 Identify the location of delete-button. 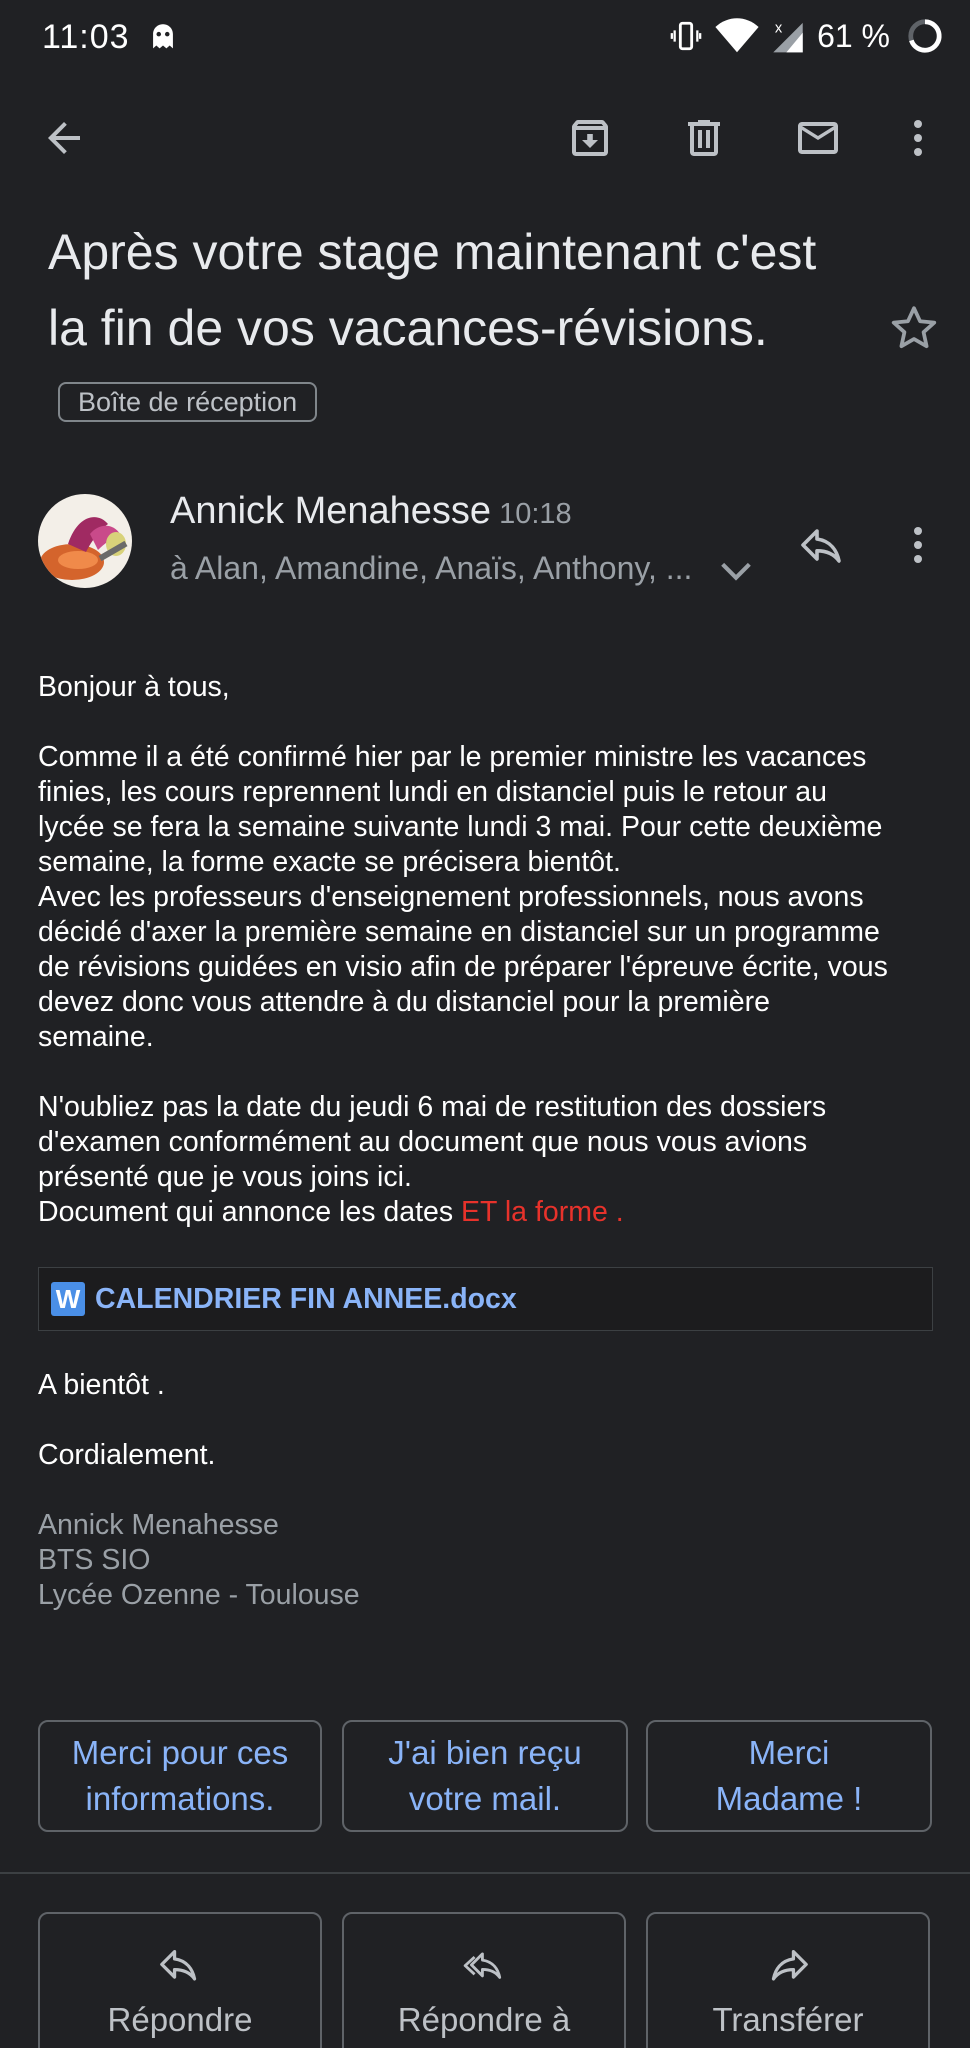
(704, 138).